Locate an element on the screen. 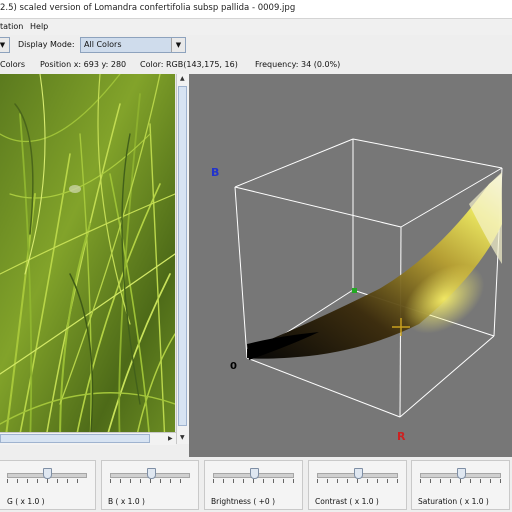  display-mode-select: All Colors ▼ is located at coordinates (133, 45).